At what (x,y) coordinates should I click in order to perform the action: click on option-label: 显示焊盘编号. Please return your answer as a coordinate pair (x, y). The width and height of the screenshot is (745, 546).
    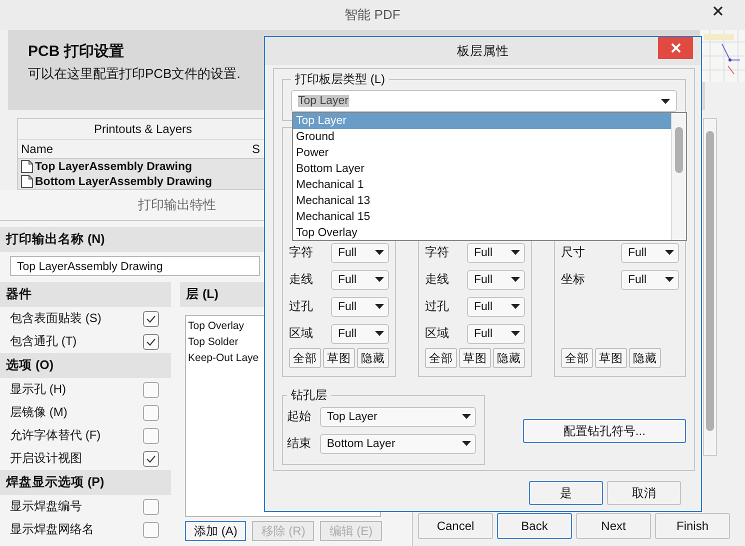
    Looking at the image, I should click on (46, 506).